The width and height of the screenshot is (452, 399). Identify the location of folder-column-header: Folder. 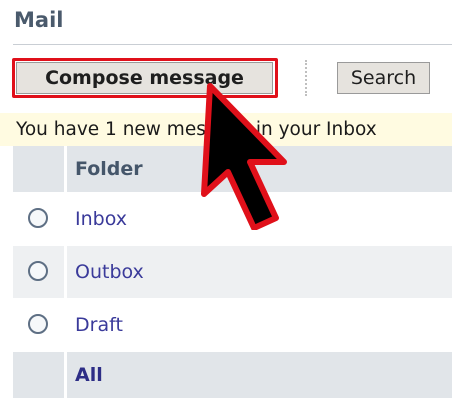
(109, 169).